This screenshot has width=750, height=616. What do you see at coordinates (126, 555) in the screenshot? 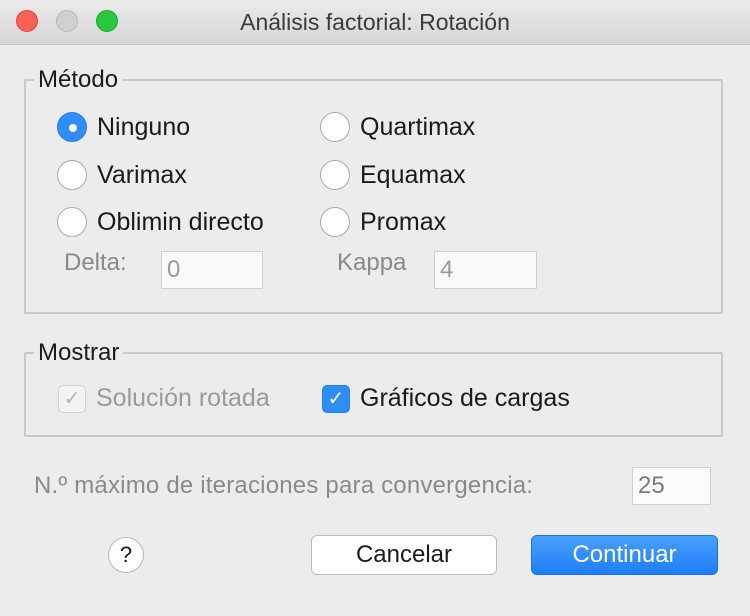
I see `help-button: ?` at bounding box center [126, 555].